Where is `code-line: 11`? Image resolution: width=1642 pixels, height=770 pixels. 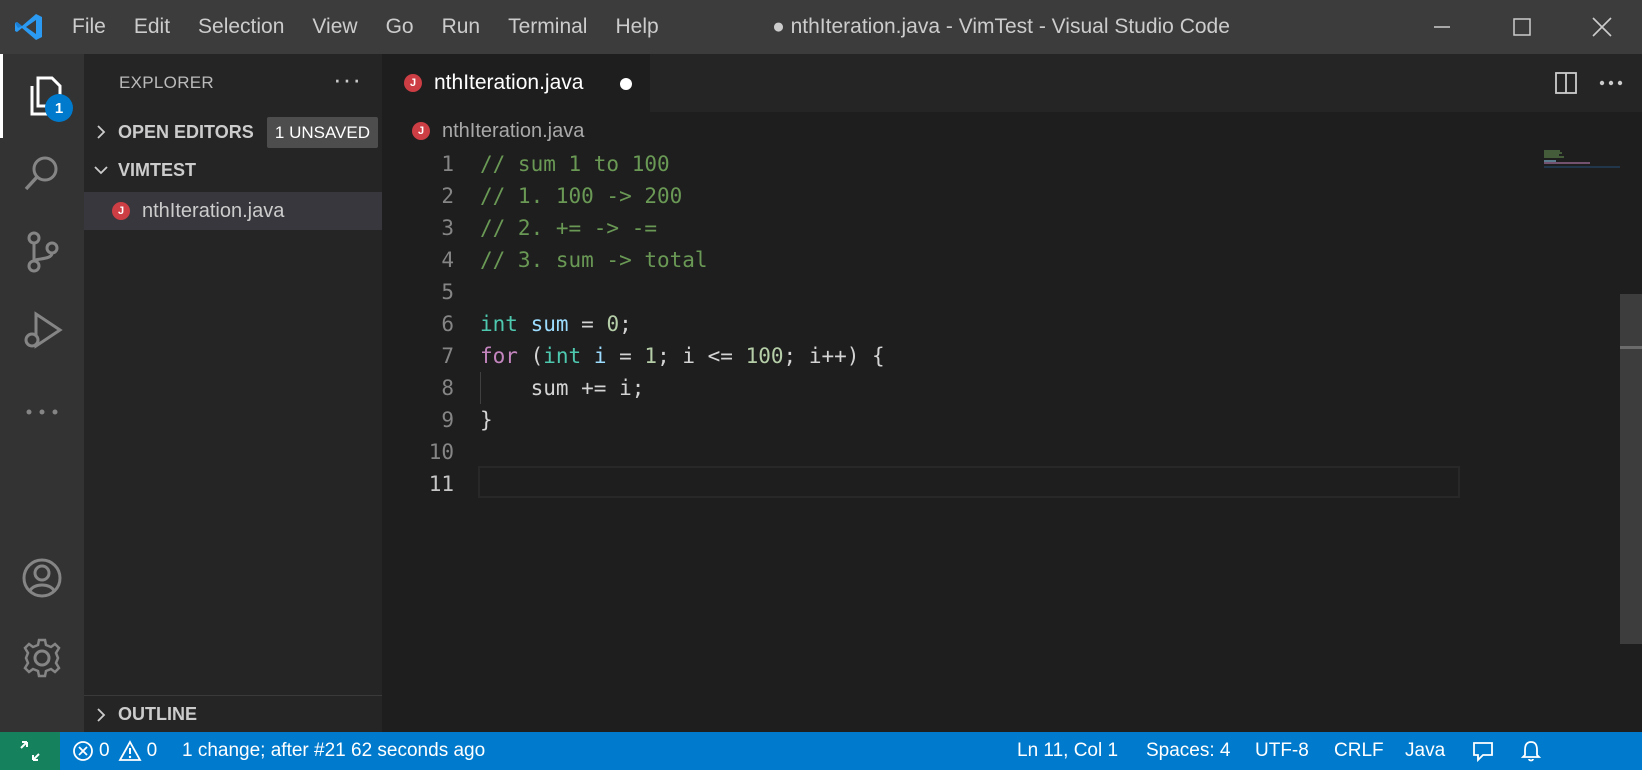
code-line: 11 is located at coordinates (932, 484).